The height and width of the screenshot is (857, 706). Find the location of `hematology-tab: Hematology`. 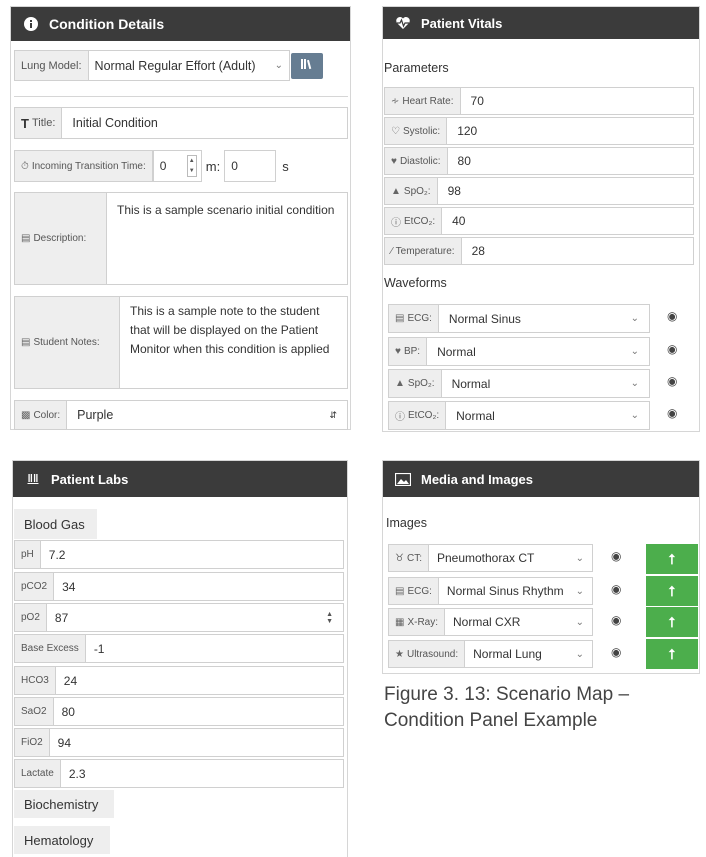

hematology-tab: Hematology is located at coordinates (62, 840).